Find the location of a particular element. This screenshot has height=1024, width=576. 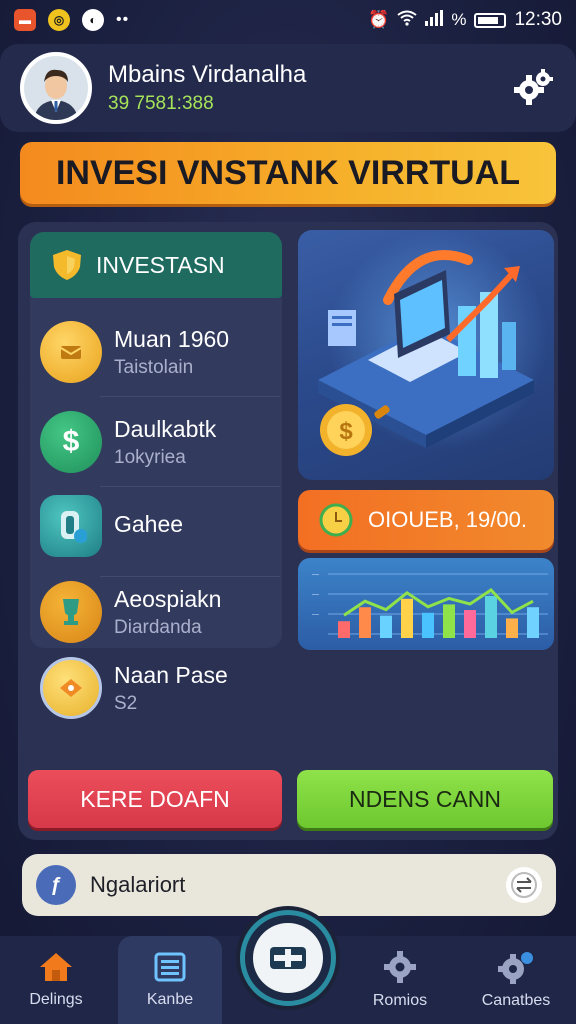

divider is located at coordinates (190, 396).